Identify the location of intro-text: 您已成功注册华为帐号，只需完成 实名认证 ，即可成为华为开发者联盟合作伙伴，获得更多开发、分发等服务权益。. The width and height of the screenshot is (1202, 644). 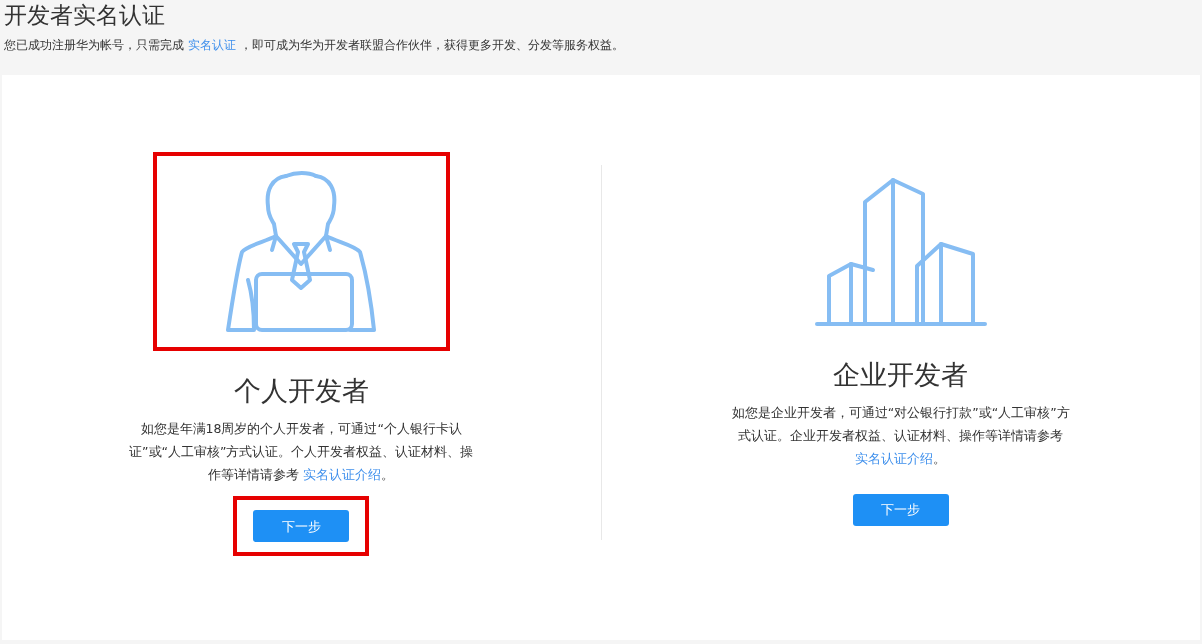
(314, 45).